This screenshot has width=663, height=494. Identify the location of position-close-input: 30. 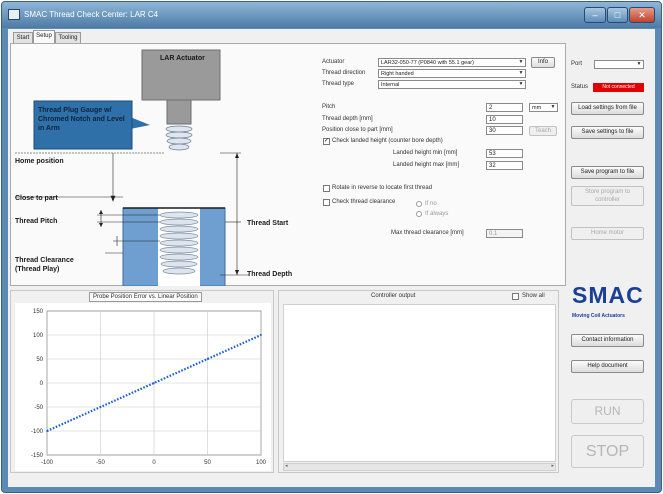
(504, 130).